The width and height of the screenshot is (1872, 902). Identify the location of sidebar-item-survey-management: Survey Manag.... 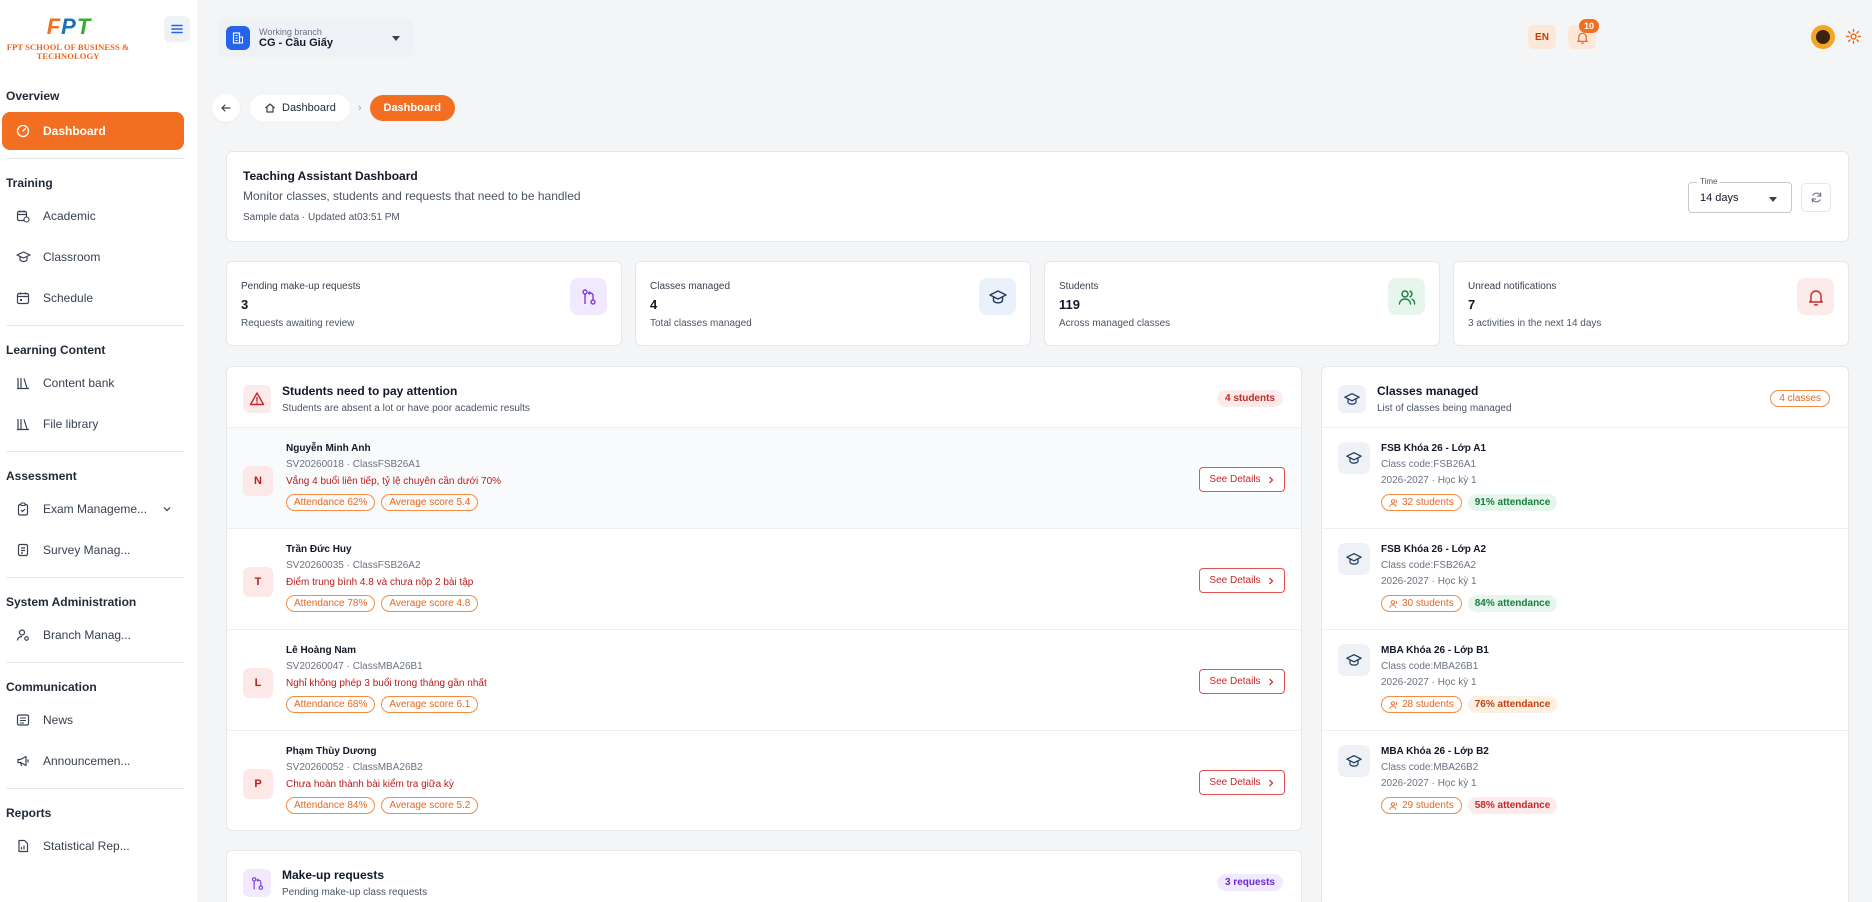
(93, 550).